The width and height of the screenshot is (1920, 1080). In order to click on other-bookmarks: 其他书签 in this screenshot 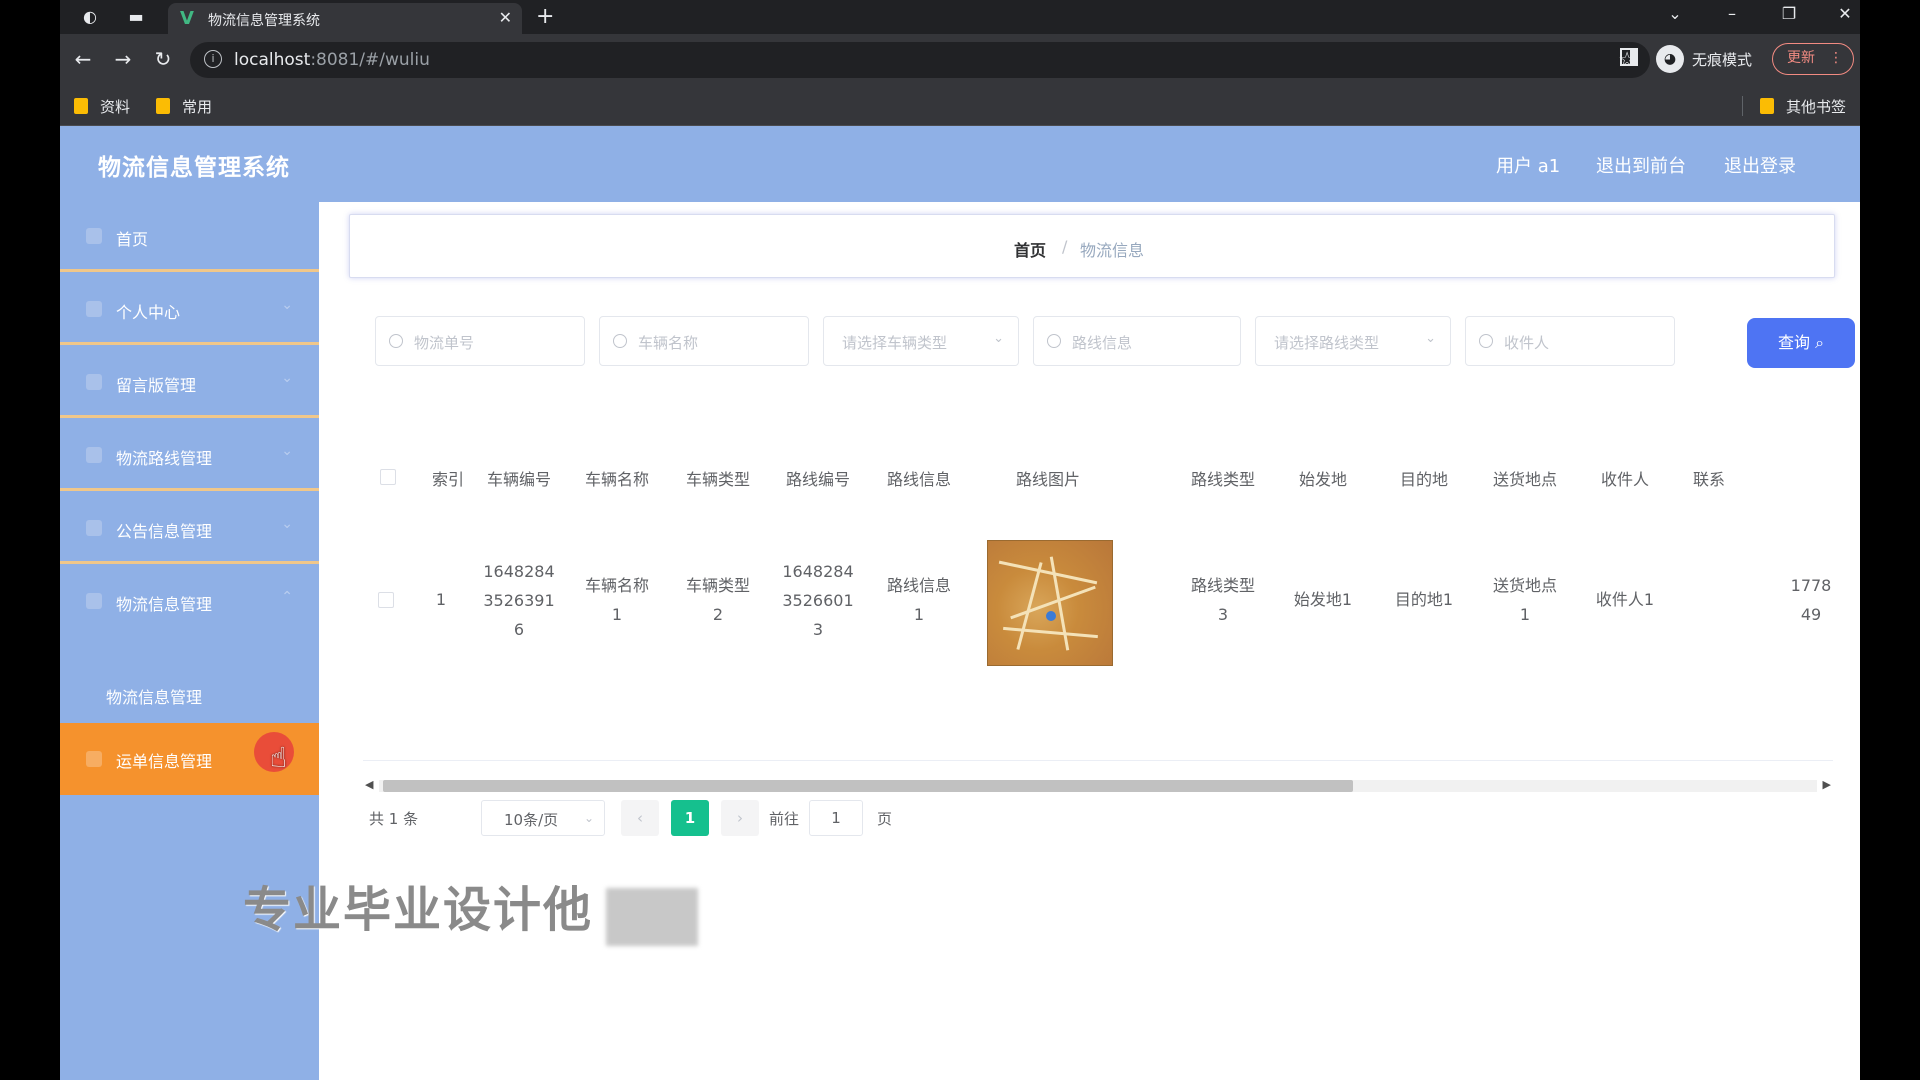, I will do `click(1803, 106)`.